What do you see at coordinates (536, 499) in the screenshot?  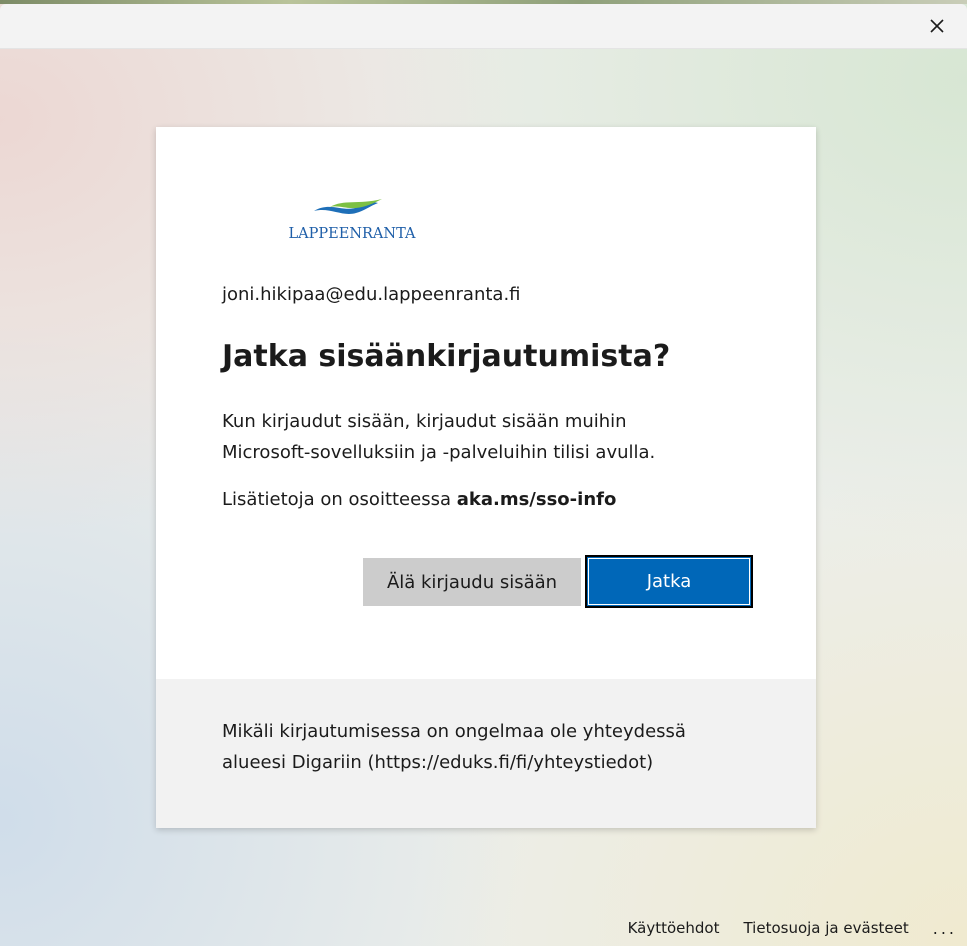 I see `more-info-link: aka.ms/sso-info` at bounding box center [536, 499].